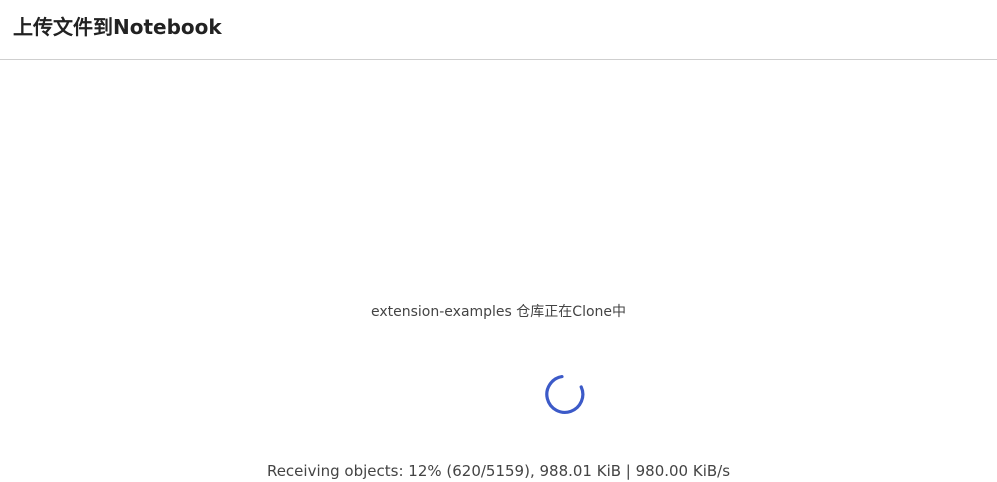 The height and width of the screenshot is (482, 997). I want to click on clone-status-text: extension-examples 仓库正在Clone中, so click(498, 312).